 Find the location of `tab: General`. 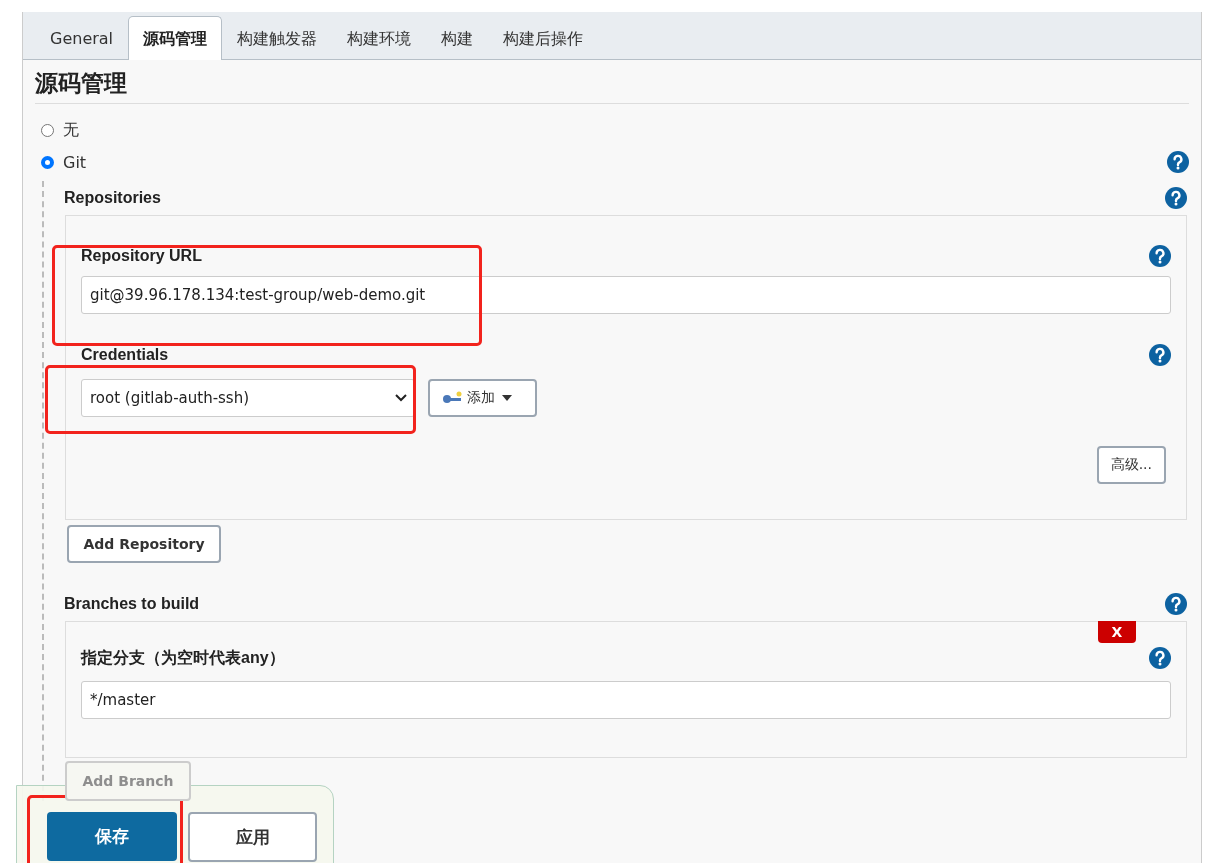

tab: General is located at coordinates (82, 38).